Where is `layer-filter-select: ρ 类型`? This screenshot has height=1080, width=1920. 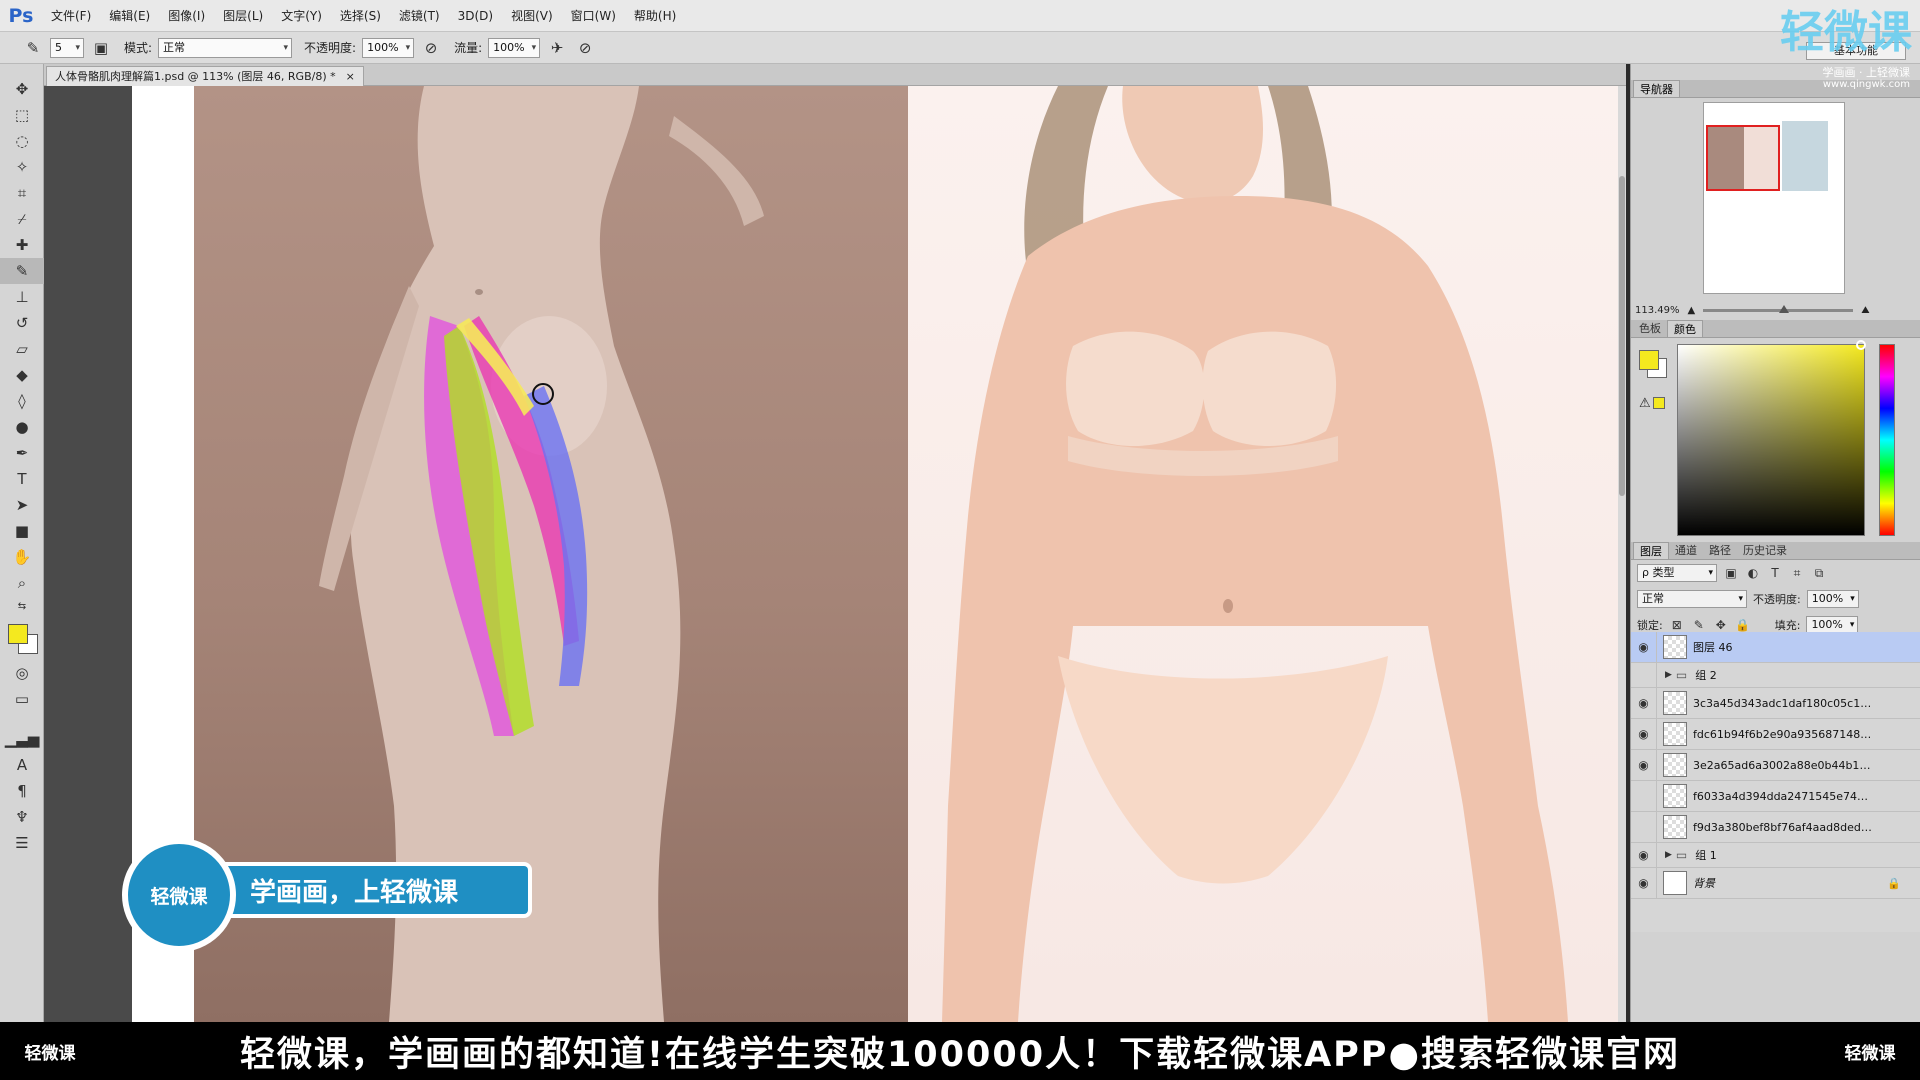
layer-filter-select: ρ 类型 is located at coordinates (1677, 573).